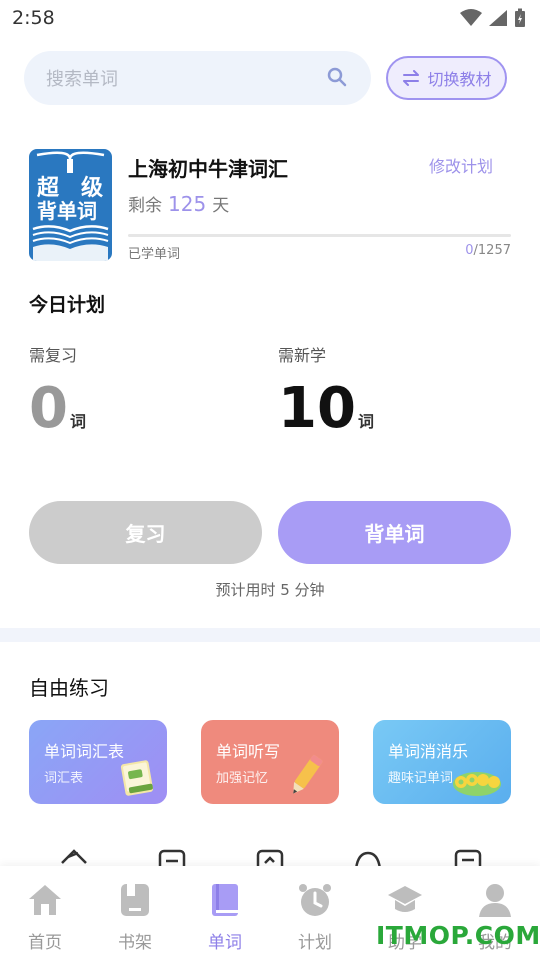 The width and height of the screenshot is (540, 960). Describe the element at coordinates (442, 762) in the screenshot. I see `word-match-card: 单词消消乐 趣味记单词` at that location.